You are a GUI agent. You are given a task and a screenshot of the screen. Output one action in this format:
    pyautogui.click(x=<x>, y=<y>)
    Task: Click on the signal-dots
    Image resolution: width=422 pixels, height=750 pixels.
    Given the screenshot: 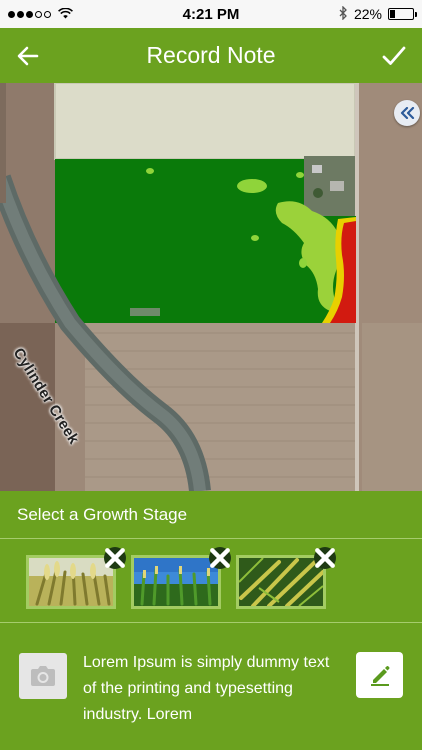 What is the action you would take?
    pyautogui.click(x=29, y=14)
    